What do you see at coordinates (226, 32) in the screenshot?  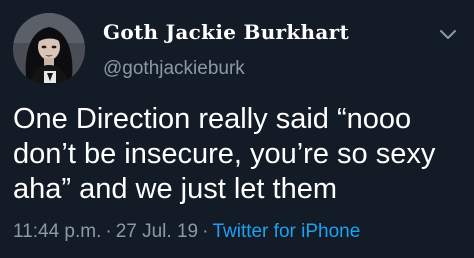 I see `author-display-name: Goth Jackie Burkhart` at bounding box center [226, 32].